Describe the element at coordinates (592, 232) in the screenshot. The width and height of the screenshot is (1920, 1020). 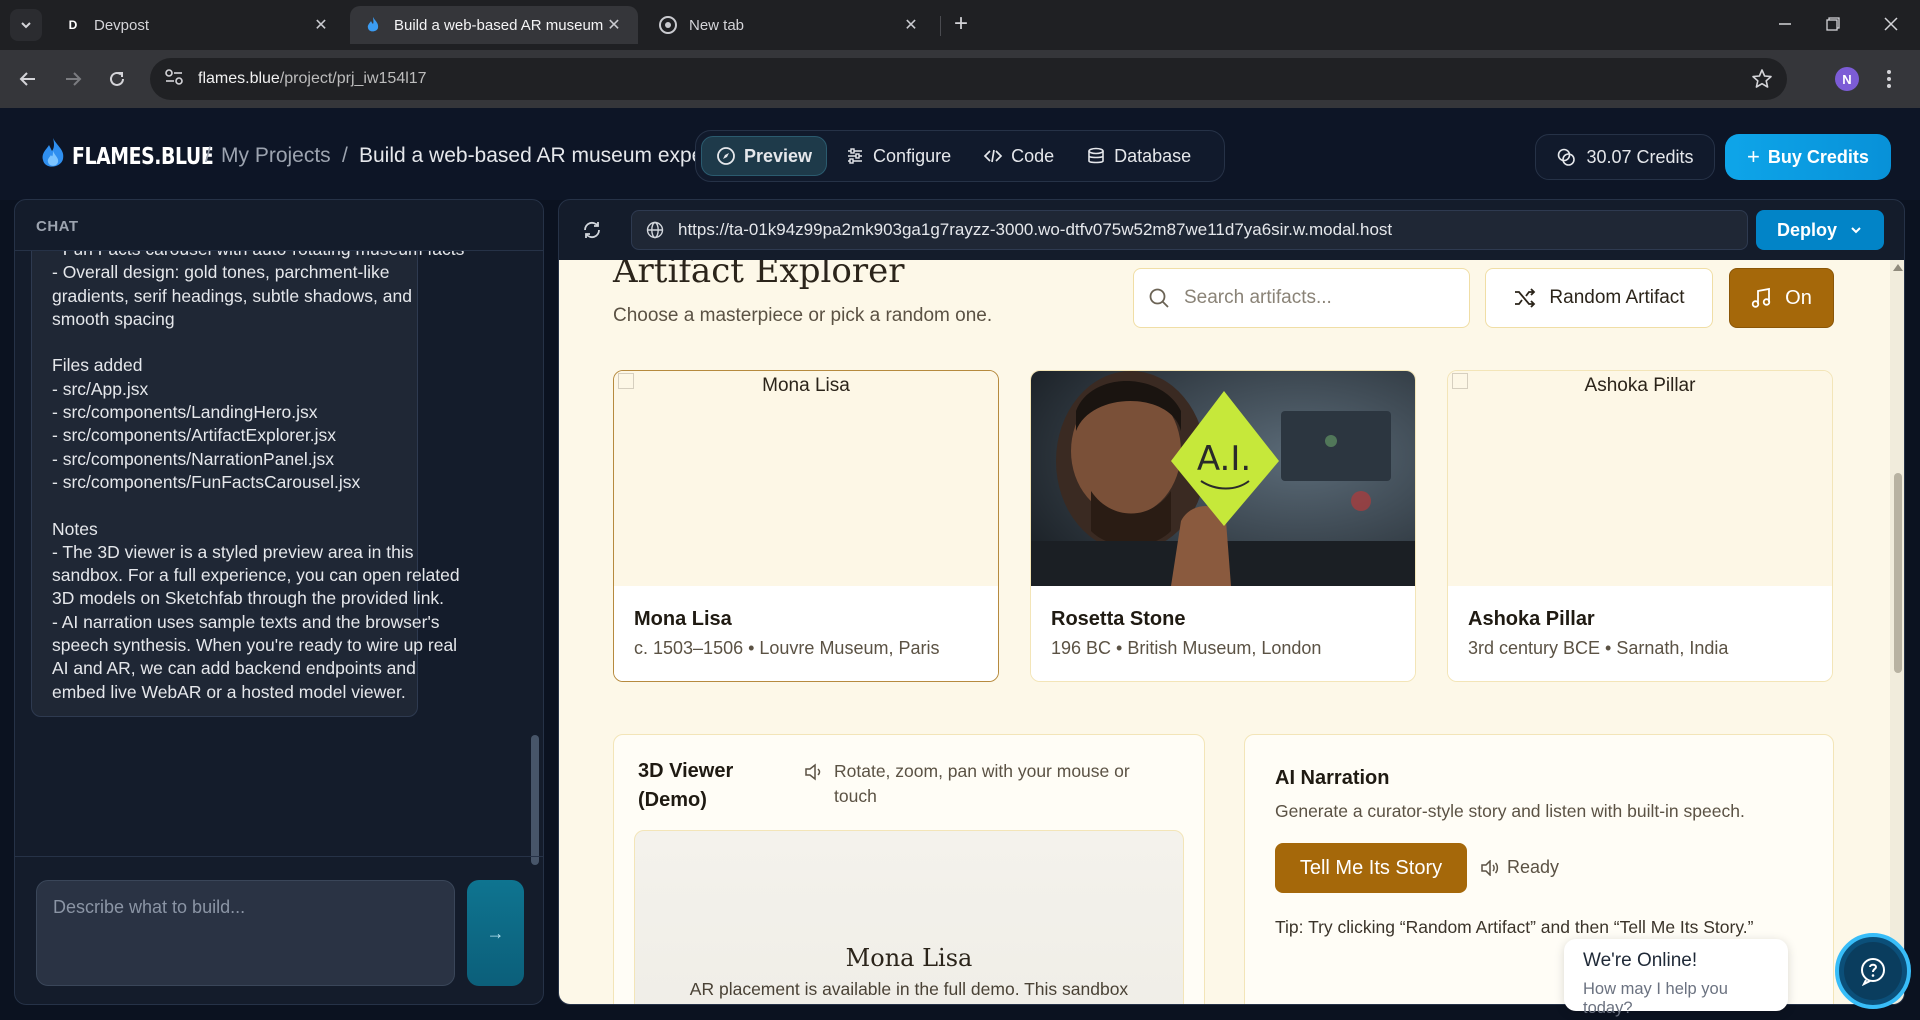
I see `refresh-preview-icon` at that location.